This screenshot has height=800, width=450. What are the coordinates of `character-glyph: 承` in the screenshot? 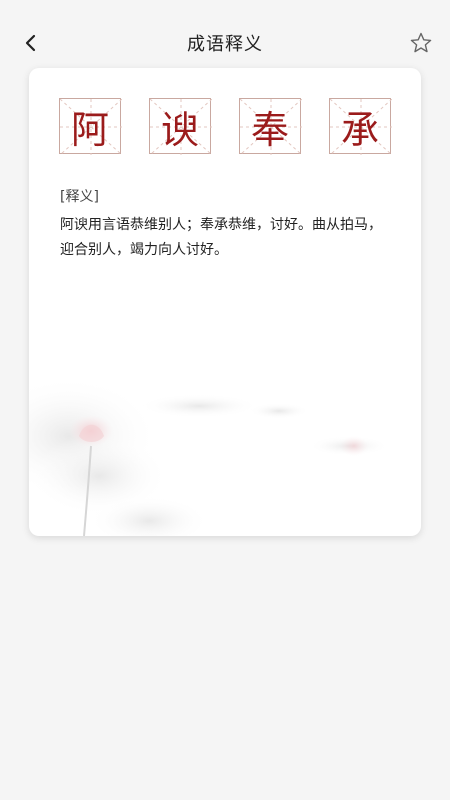 It's located at (359, 129).